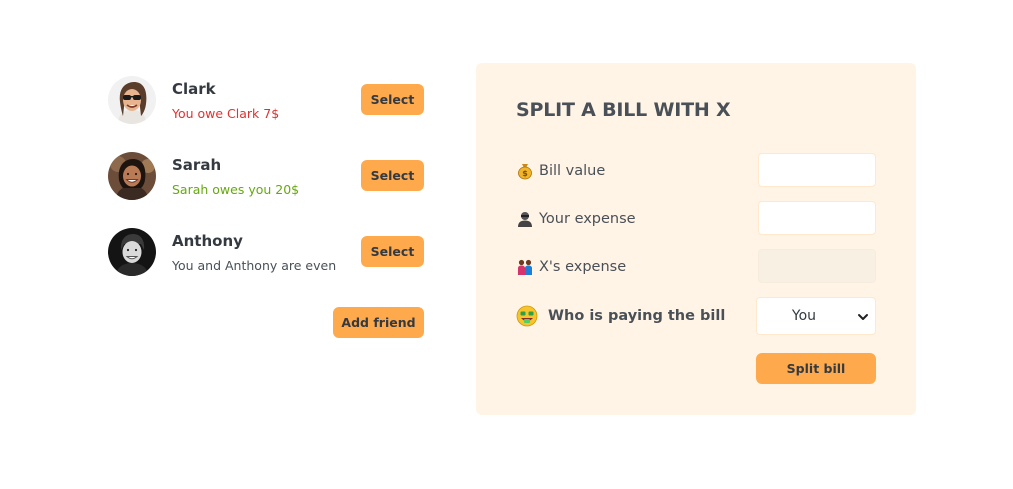 The height and width of the screenshot is (489, 1013). What do you see at coordinates (266, 100) in the screenshot?
I see `friend-item-clark: Clark You owe Clark 7$ Select` at bounding box center [266, 100].